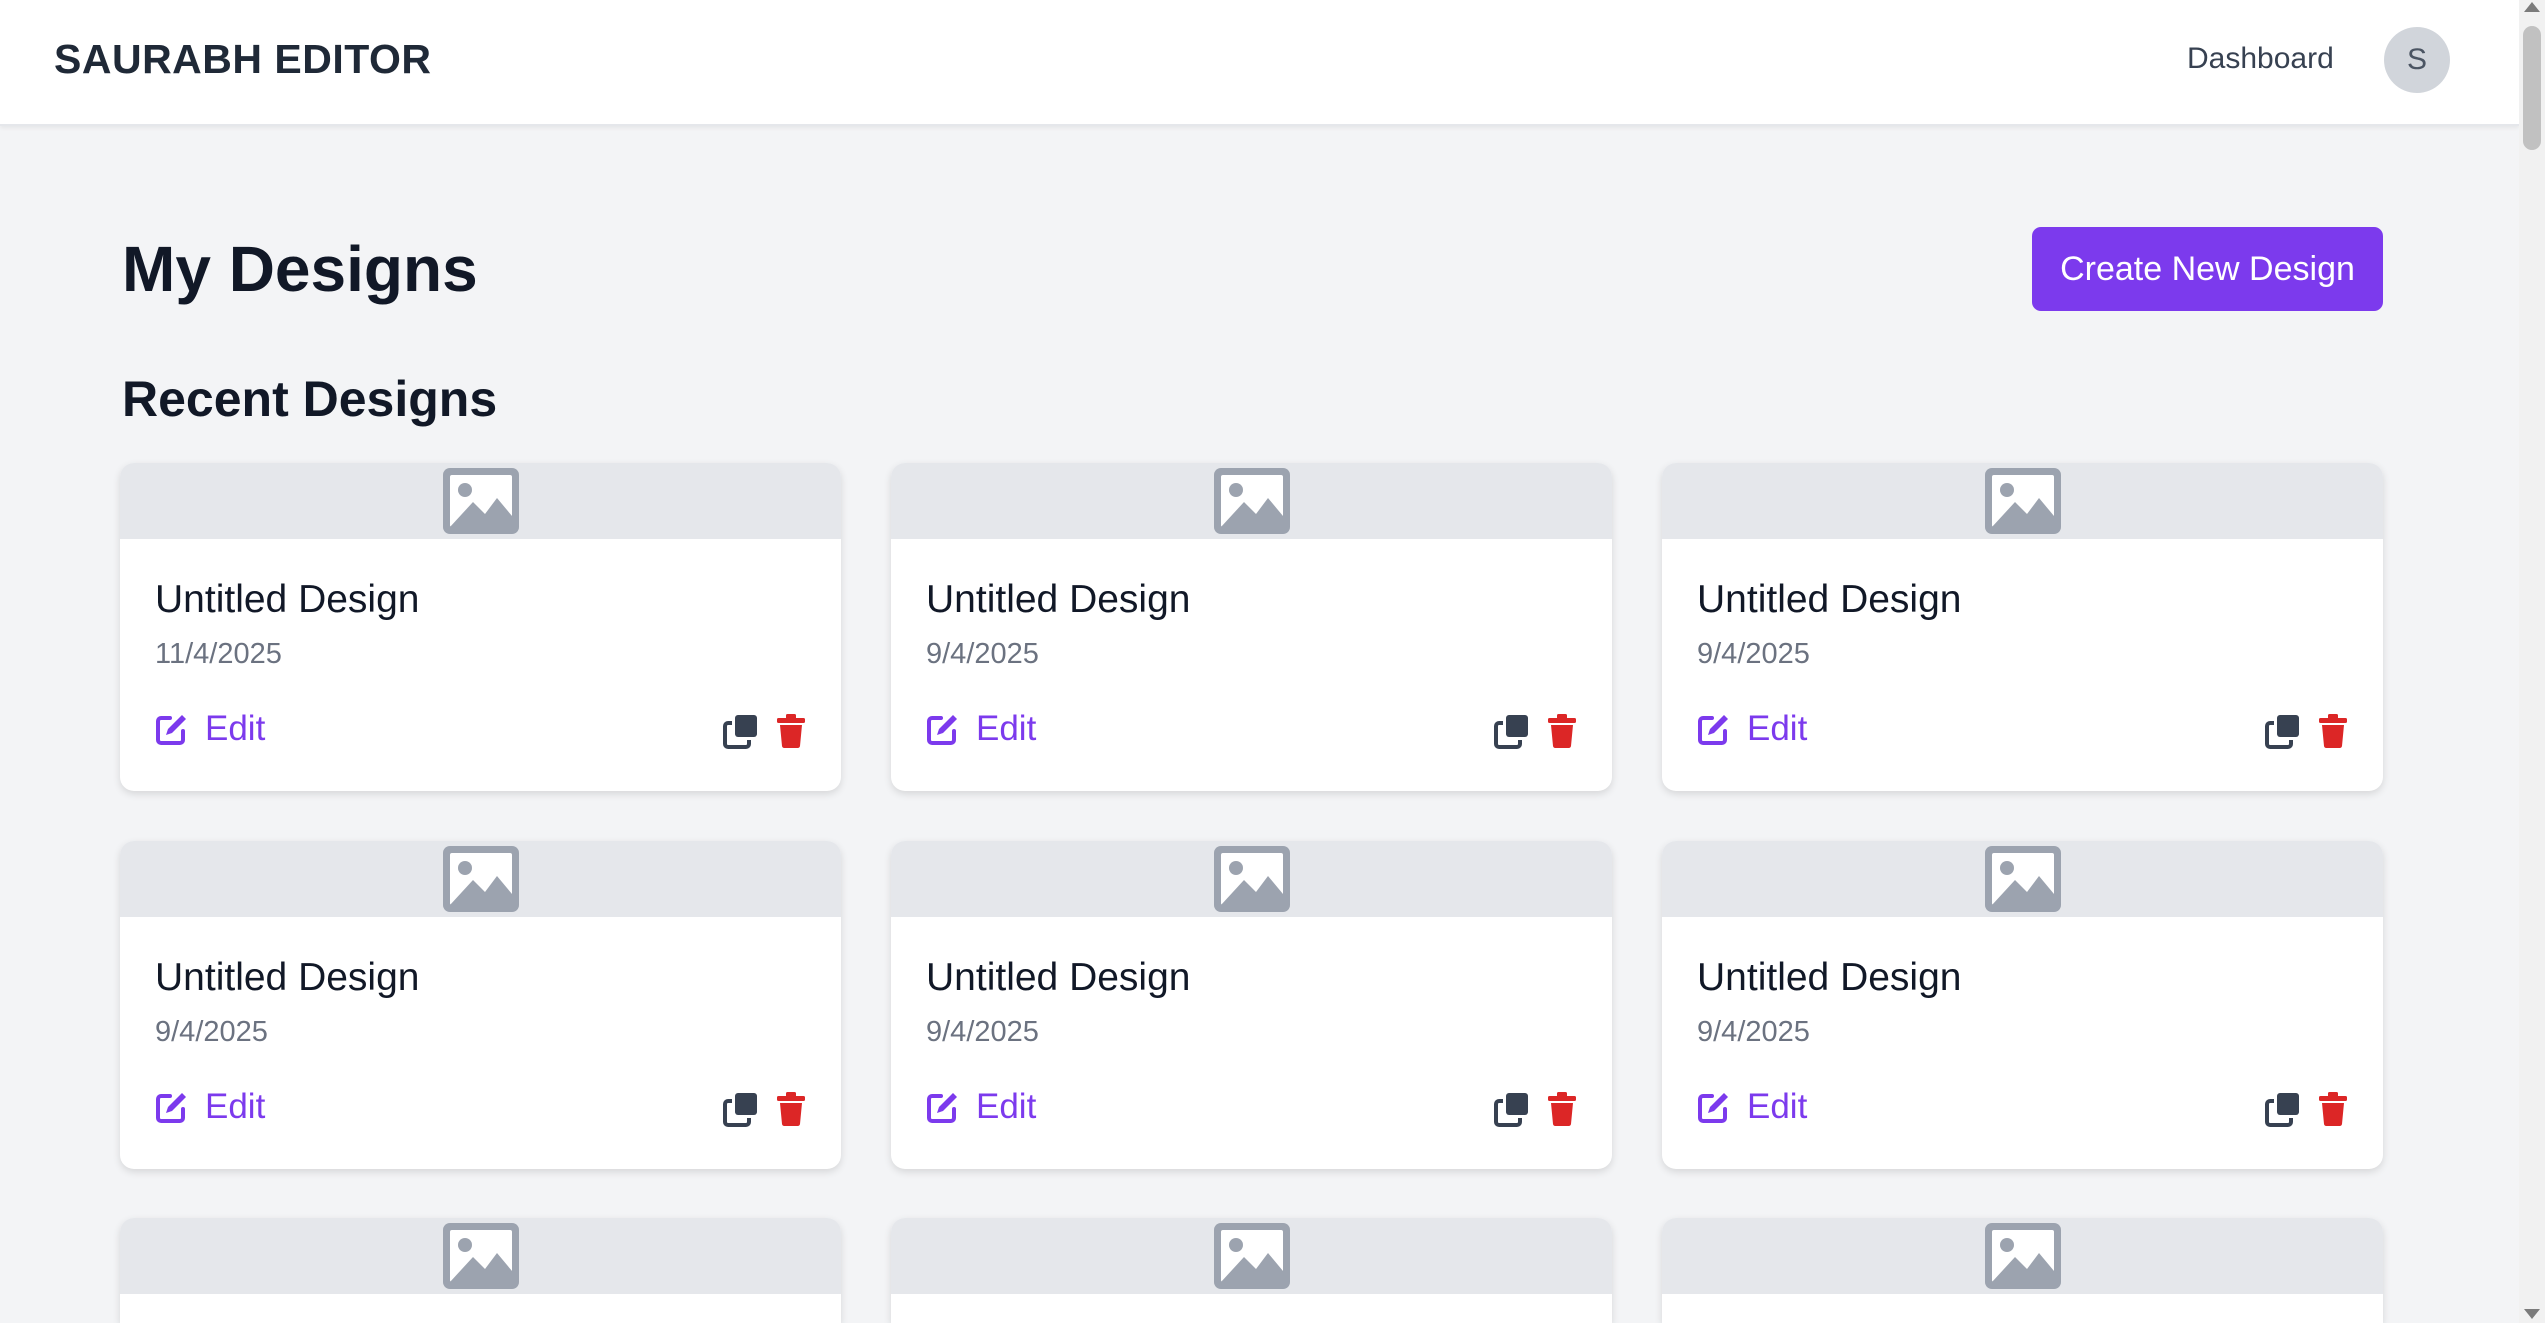 The width and height of the screenshot is (2545, 1323). Describe the element at coordinates (2207, 269) in the screenshot. I see `create-new-design-button: Create New Design` at that location.